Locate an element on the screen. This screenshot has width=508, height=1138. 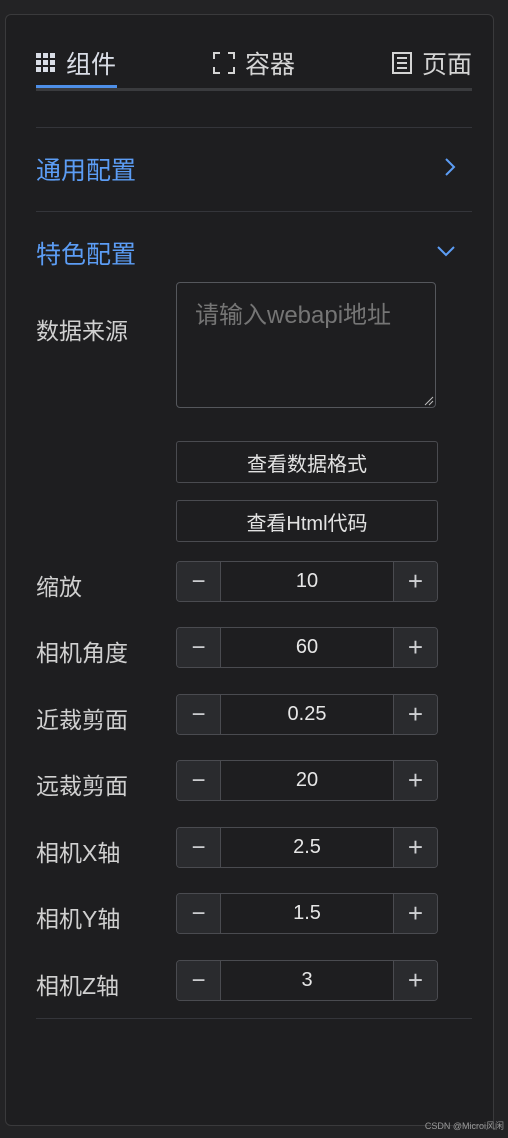
button-label: 查看数据格式 is located at coordinates (307, 464).